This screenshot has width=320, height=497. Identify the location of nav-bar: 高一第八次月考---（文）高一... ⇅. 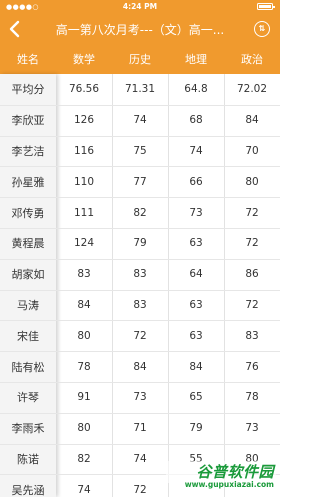
(140, 29).